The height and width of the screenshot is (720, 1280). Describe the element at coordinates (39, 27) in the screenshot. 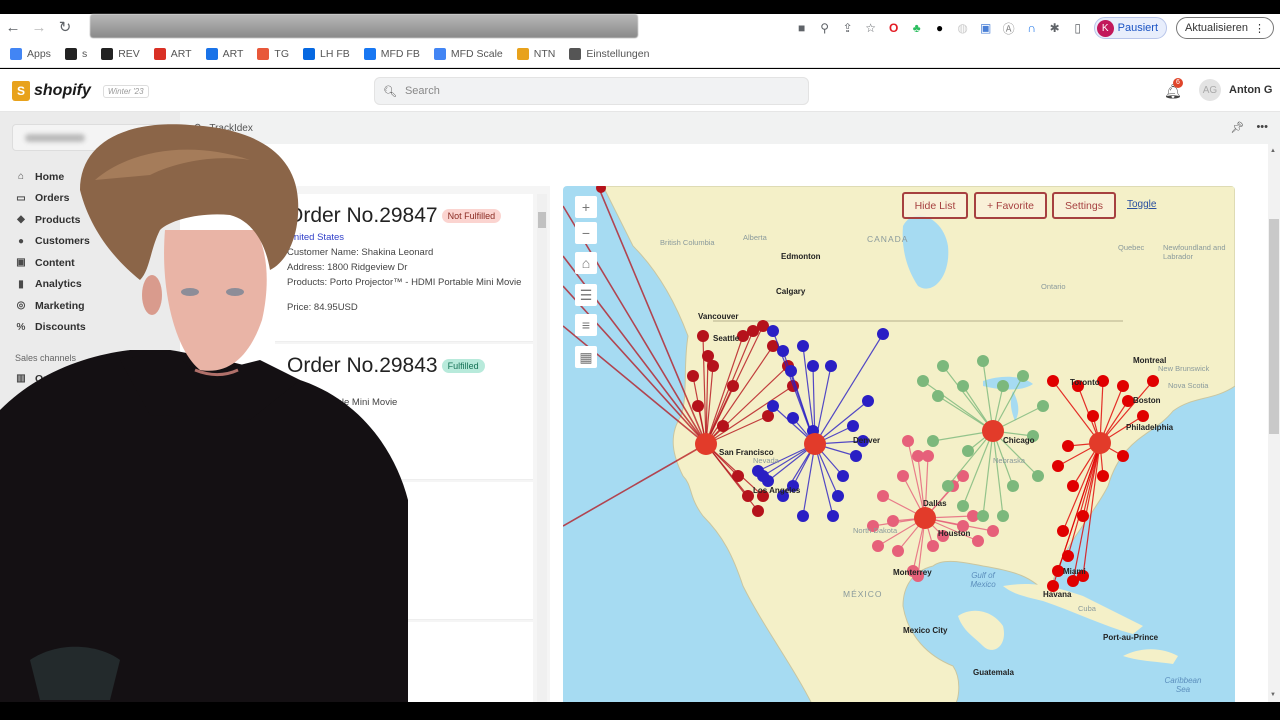

I see `forward-icon: →` at that location.